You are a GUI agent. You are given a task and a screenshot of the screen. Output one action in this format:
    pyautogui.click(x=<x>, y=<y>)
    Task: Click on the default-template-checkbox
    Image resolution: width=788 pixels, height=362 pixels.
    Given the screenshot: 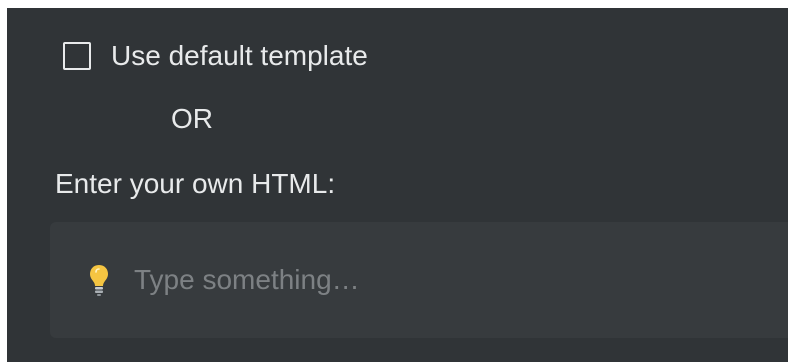 What is the action you would take?
    pyautogui.click(x=77, y=56)
    